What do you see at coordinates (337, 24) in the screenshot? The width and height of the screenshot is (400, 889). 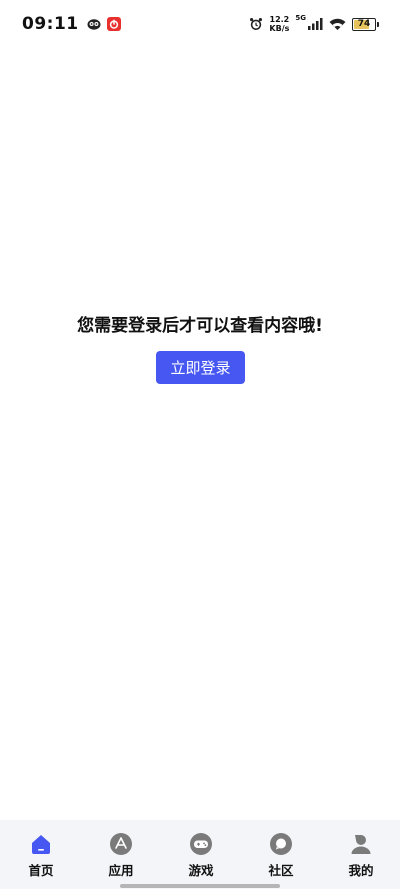 I see `wifi-icon` at bounding box center [337, 24].